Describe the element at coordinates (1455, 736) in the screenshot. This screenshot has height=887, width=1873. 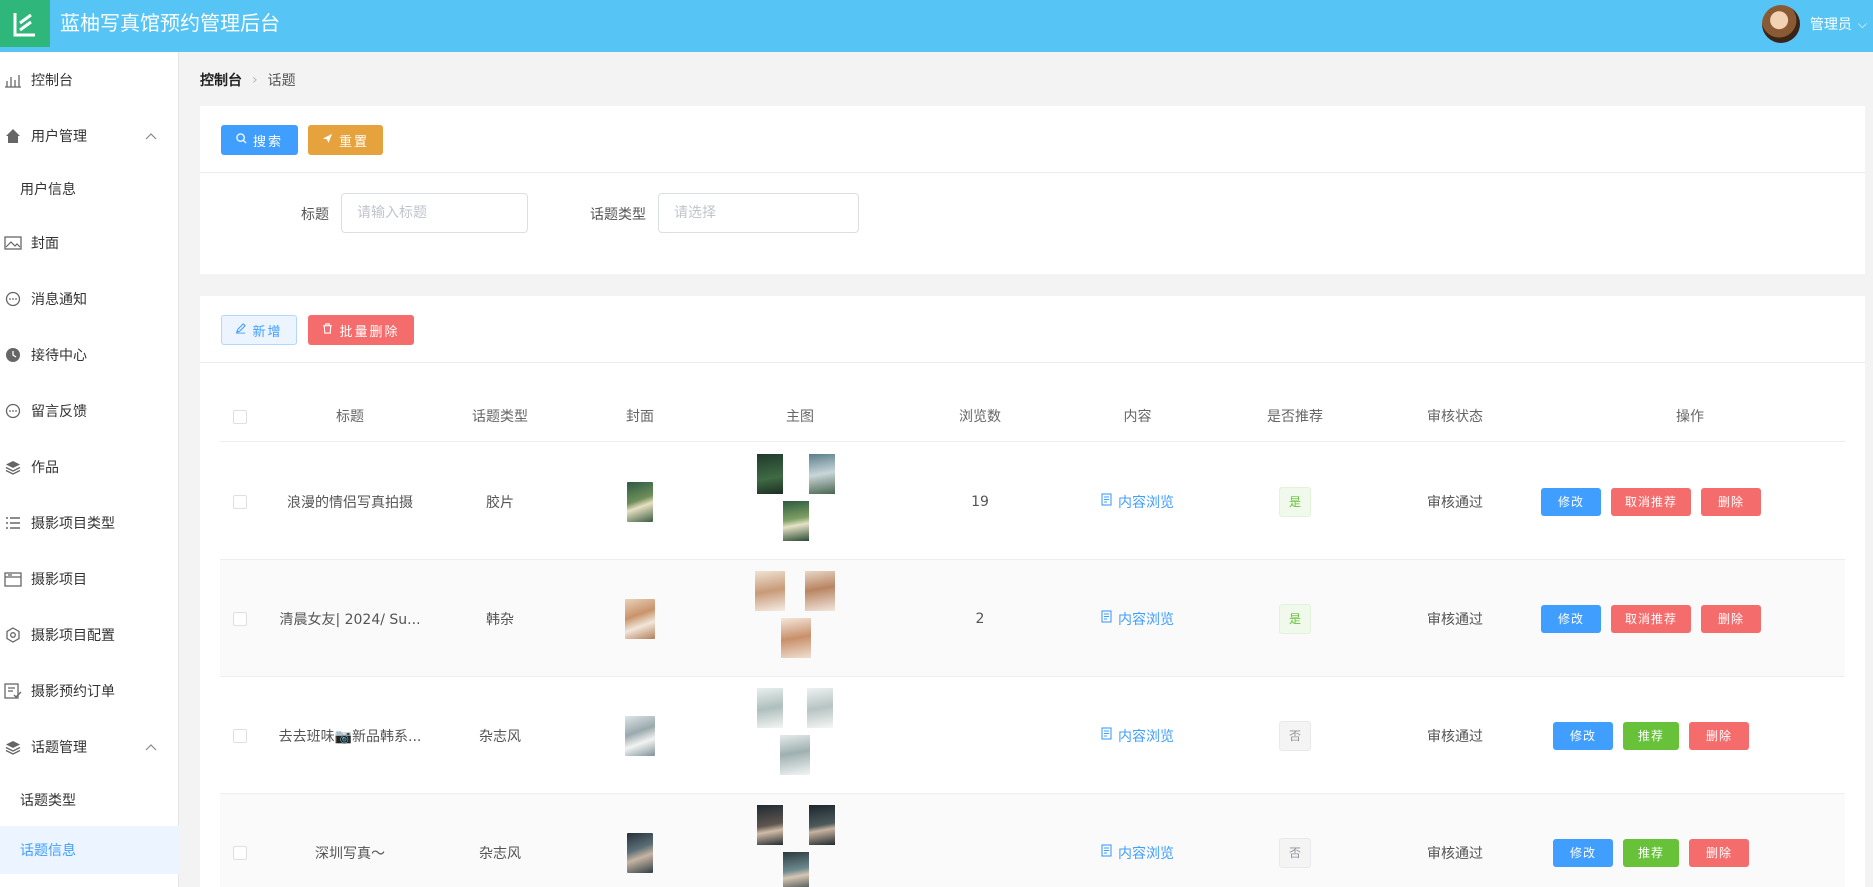
I see `cell-review-status: 审核通过` at that location.